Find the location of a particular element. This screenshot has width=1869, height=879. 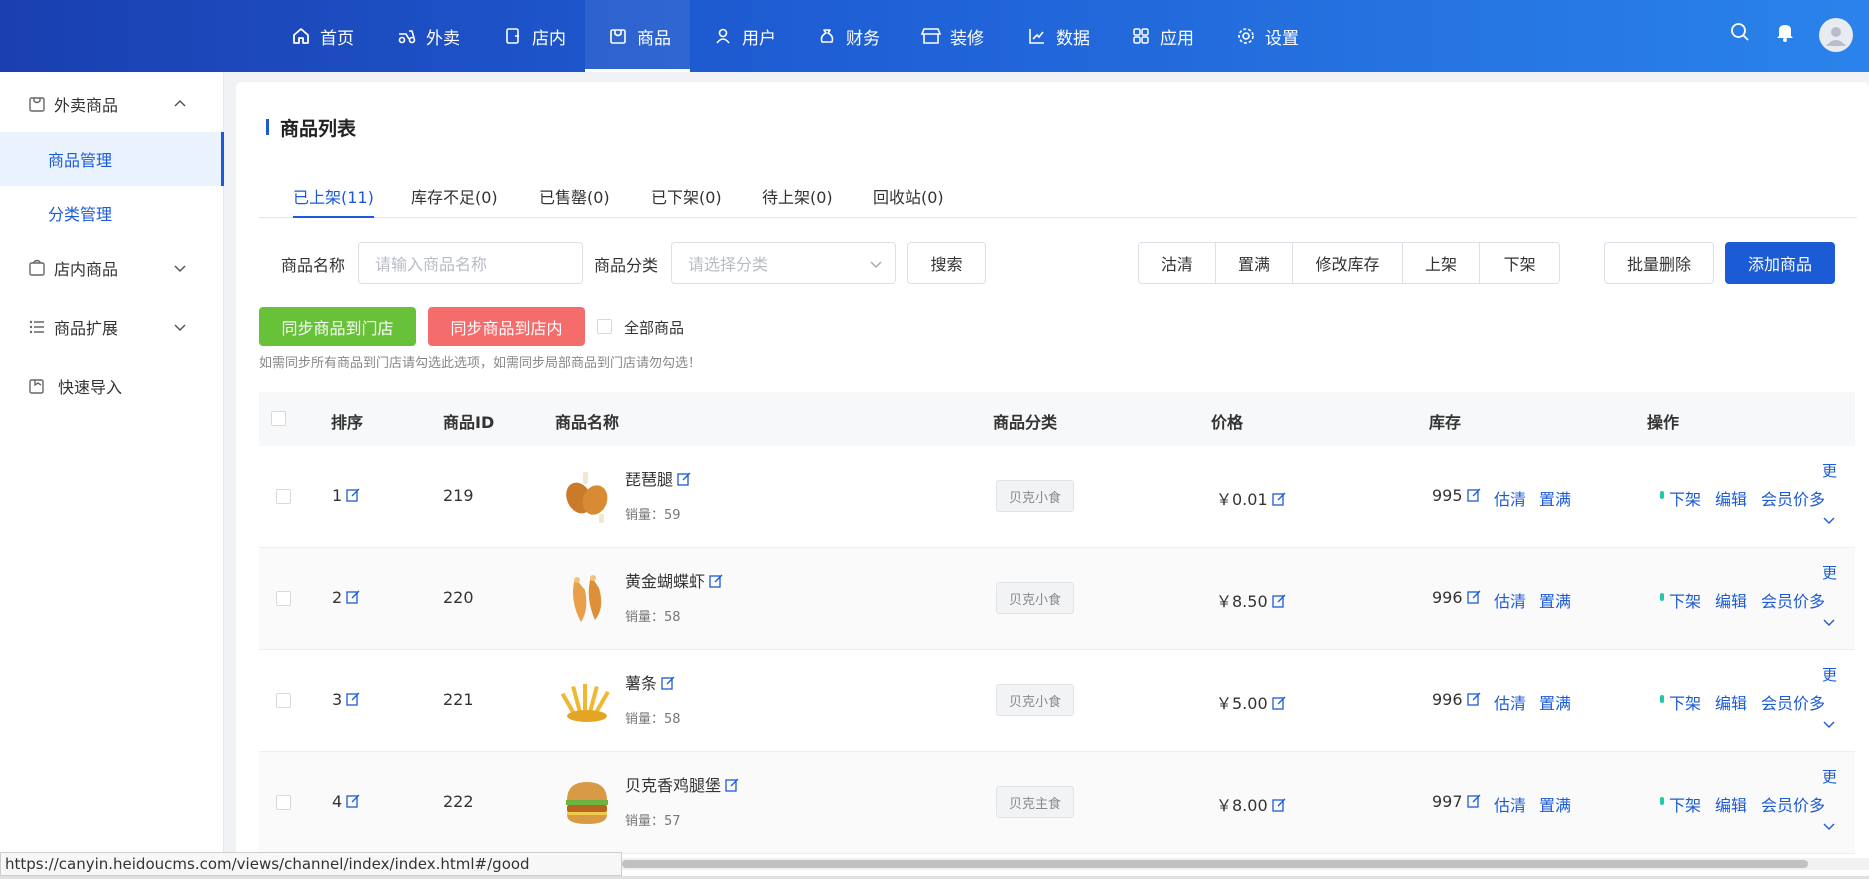

stock-cell: 996 is located at coordinates (1456, 597).